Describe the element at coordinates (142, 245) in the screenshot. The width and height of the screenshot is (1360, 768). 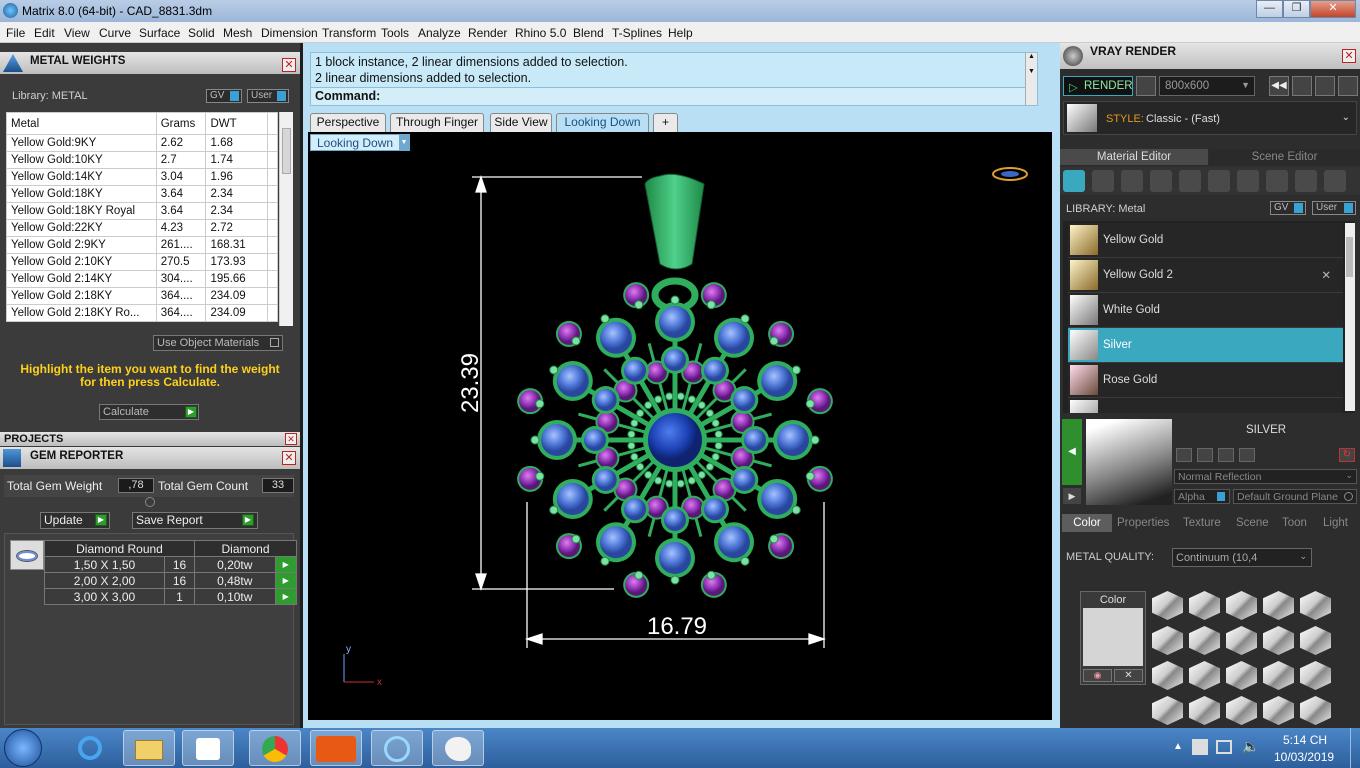
I see `table-row: Yellow Gold 2:9KY 261.... 168.31` at that location.